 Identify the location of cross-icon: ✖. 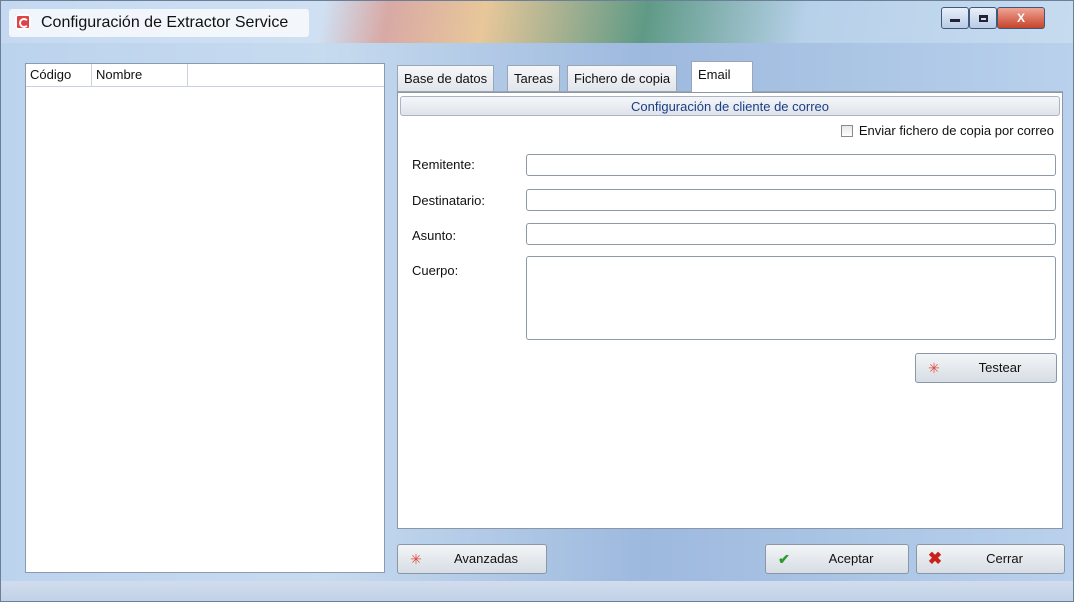
(935, 558).